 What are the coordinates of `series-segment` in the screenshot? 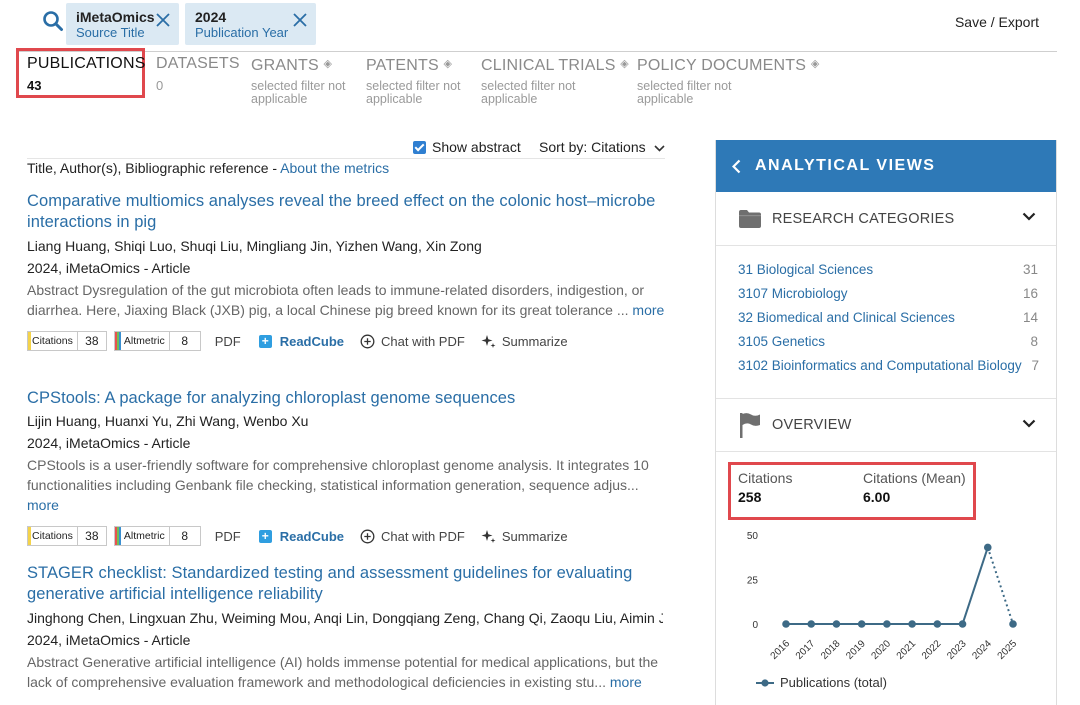 It's located at (1000, 586).